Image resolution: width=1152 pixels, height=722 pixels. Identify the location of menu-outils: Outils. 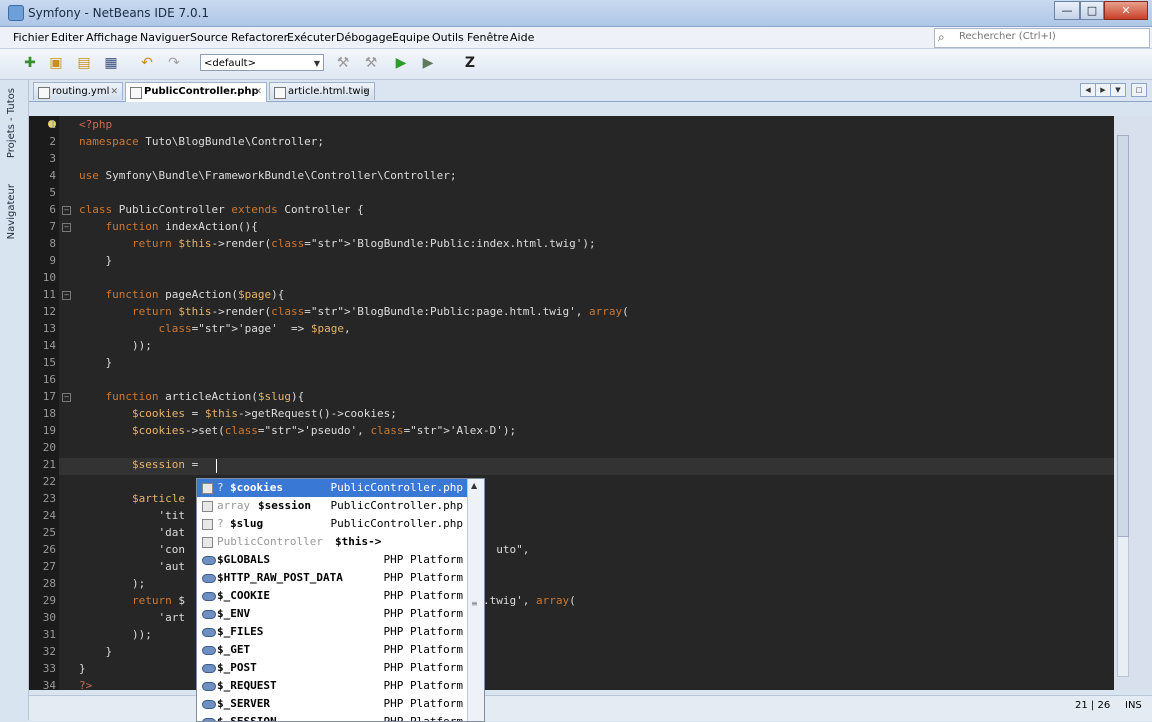
(448, 37).